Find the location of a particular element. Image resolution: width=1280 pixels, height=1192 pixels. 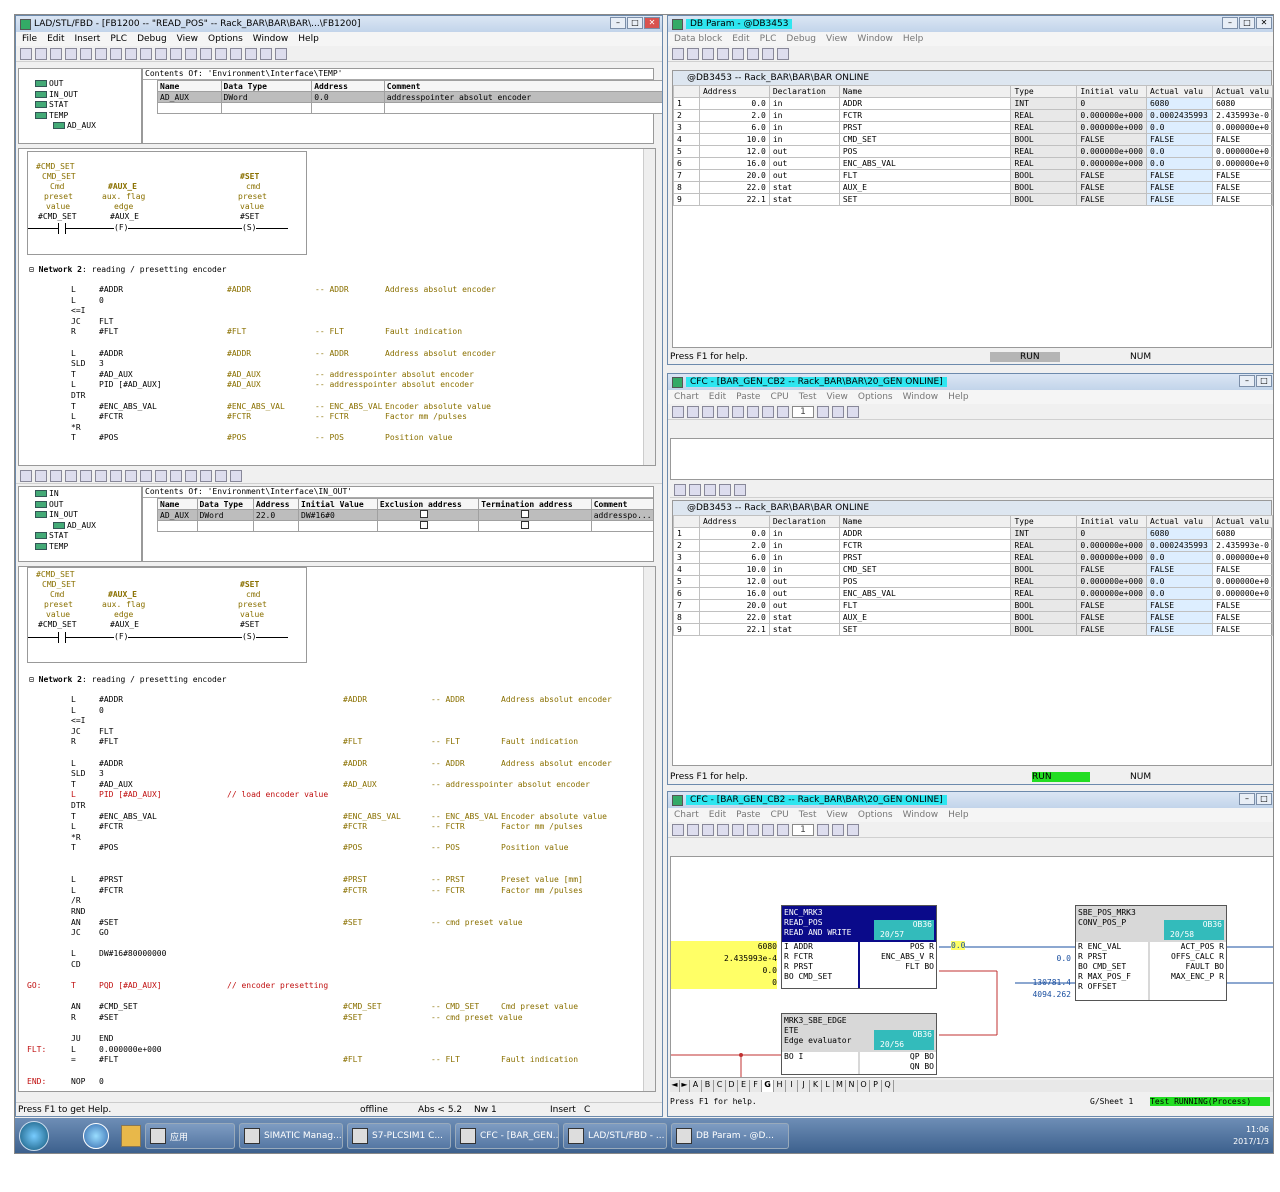

block-output-pin: FAULT BO is located at coordinates (1187, 967).